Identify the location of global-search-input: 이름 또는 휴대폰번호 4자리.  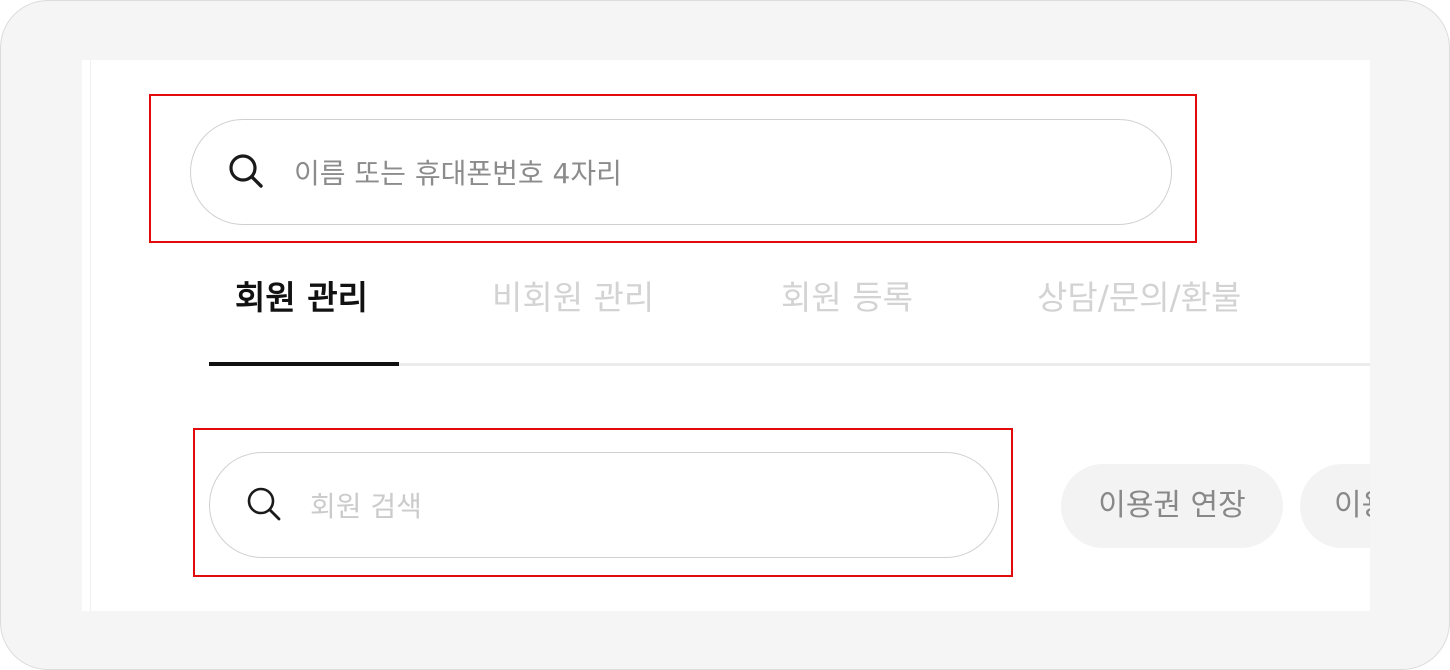
(458, 172).